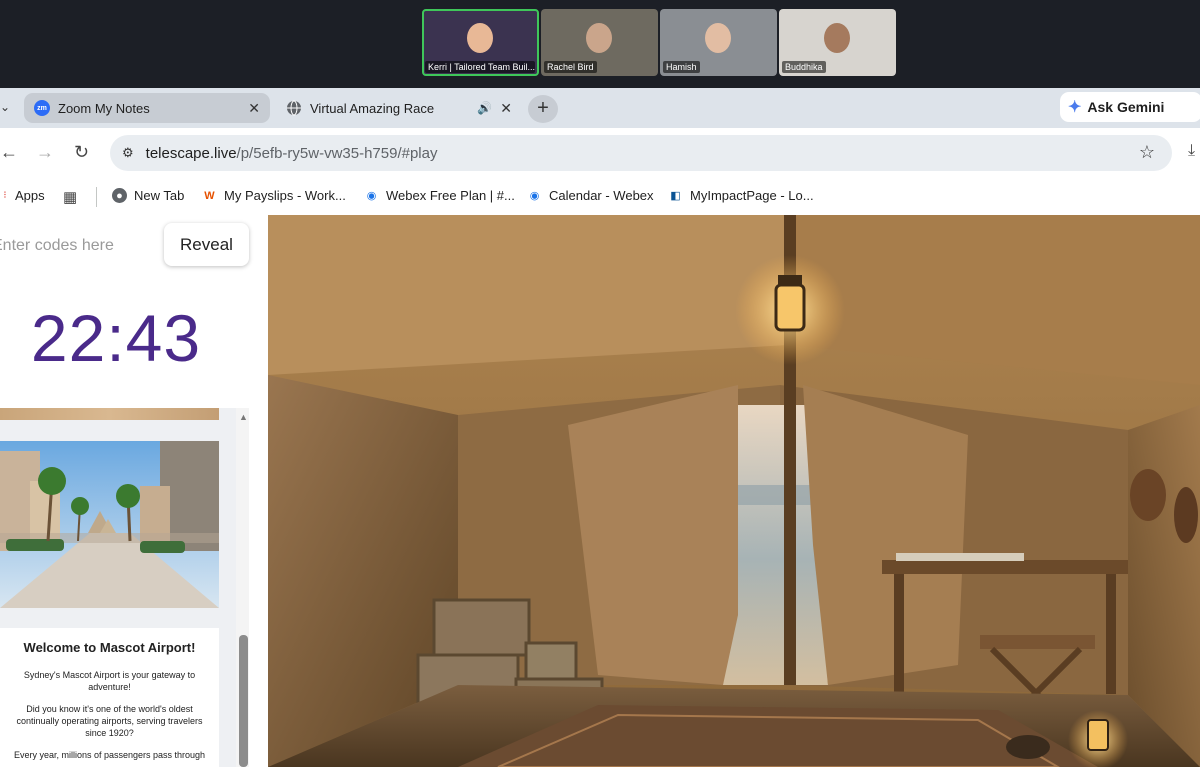 The height and width of the screenshot is (767, 1200). Describe the element at coordinates (30, 195) in the screenshot. I see `bookmark-label: Apps` at that location.